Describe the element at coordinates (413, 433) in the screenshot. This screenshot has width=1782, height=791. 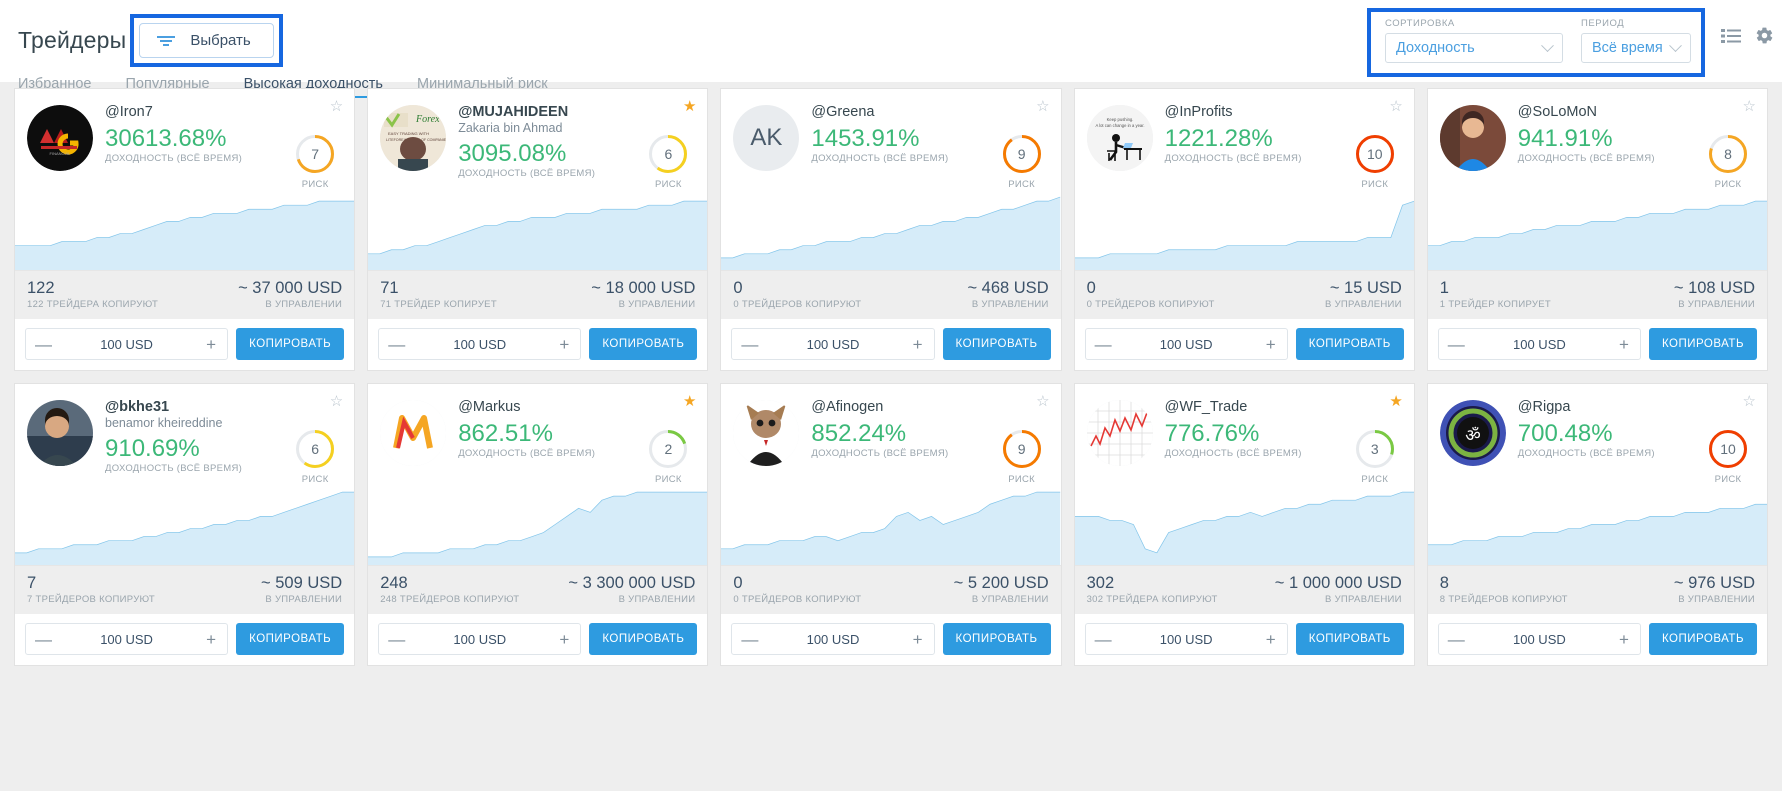
I see `avatar` at that location.